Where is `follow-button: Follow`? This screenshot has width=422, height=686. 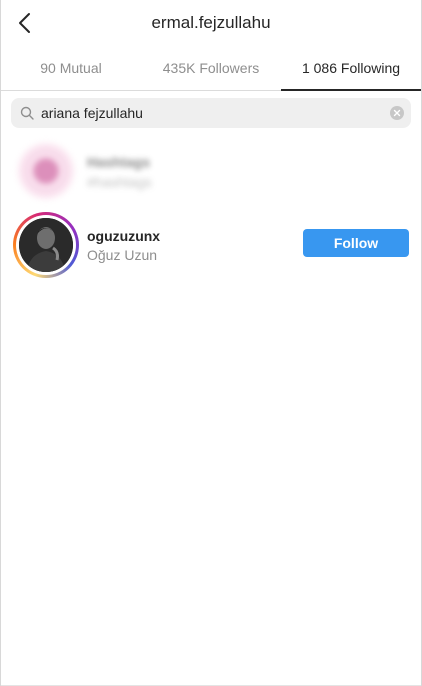
follow-button: Follow is located at coordinates (356, 243).